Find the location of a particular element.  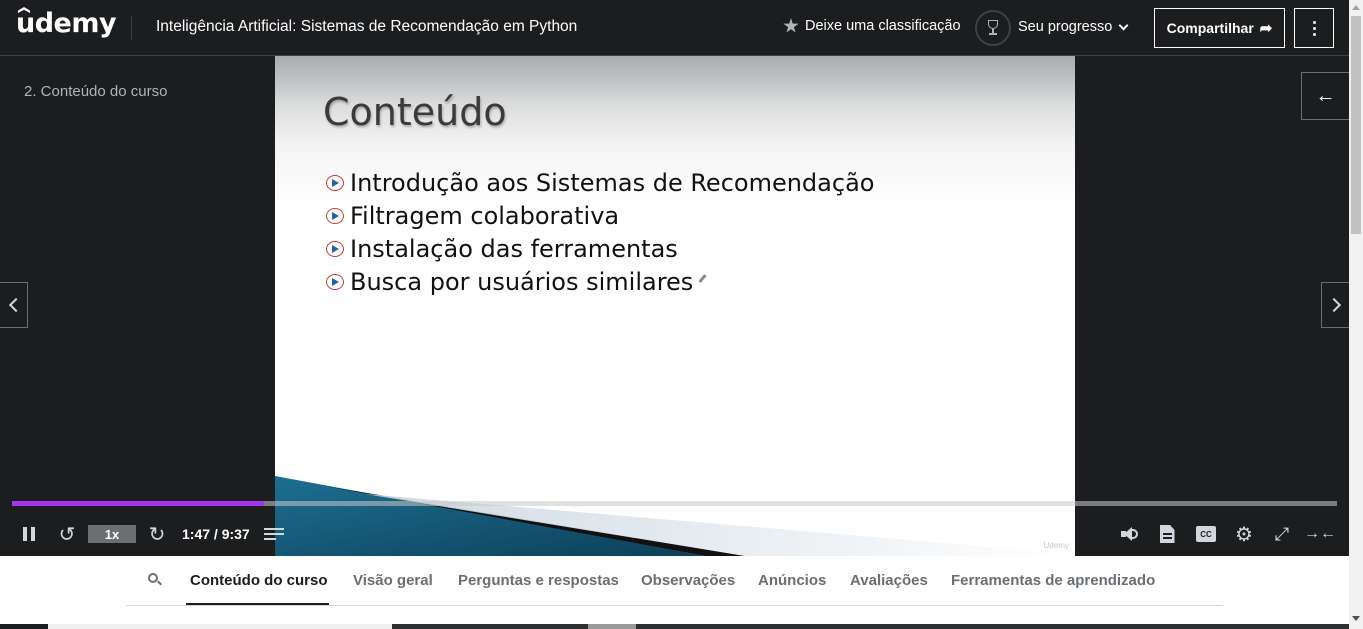

logo-text: udemy is located at coordinates (66, 23).